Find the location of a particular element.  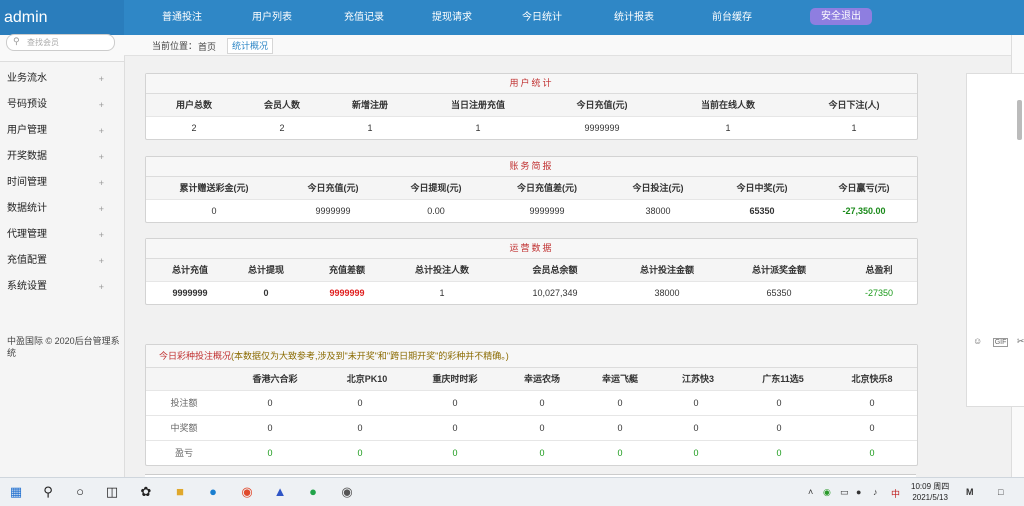

column-header: 北京PK10 is located at coordinates (367, 379).